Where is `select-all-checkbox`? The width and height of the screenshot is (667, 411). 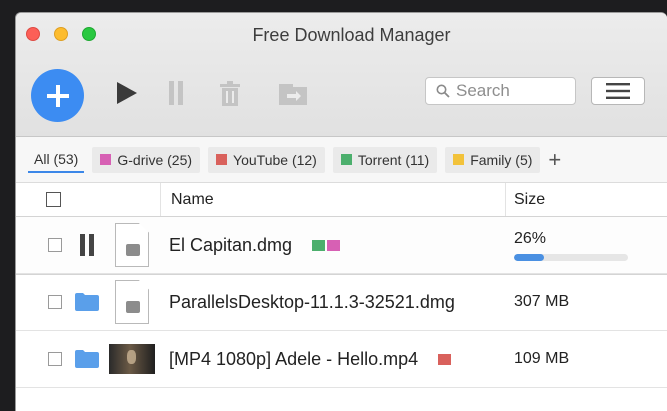
select-all-checkbox is located at coordinates (53, 199).